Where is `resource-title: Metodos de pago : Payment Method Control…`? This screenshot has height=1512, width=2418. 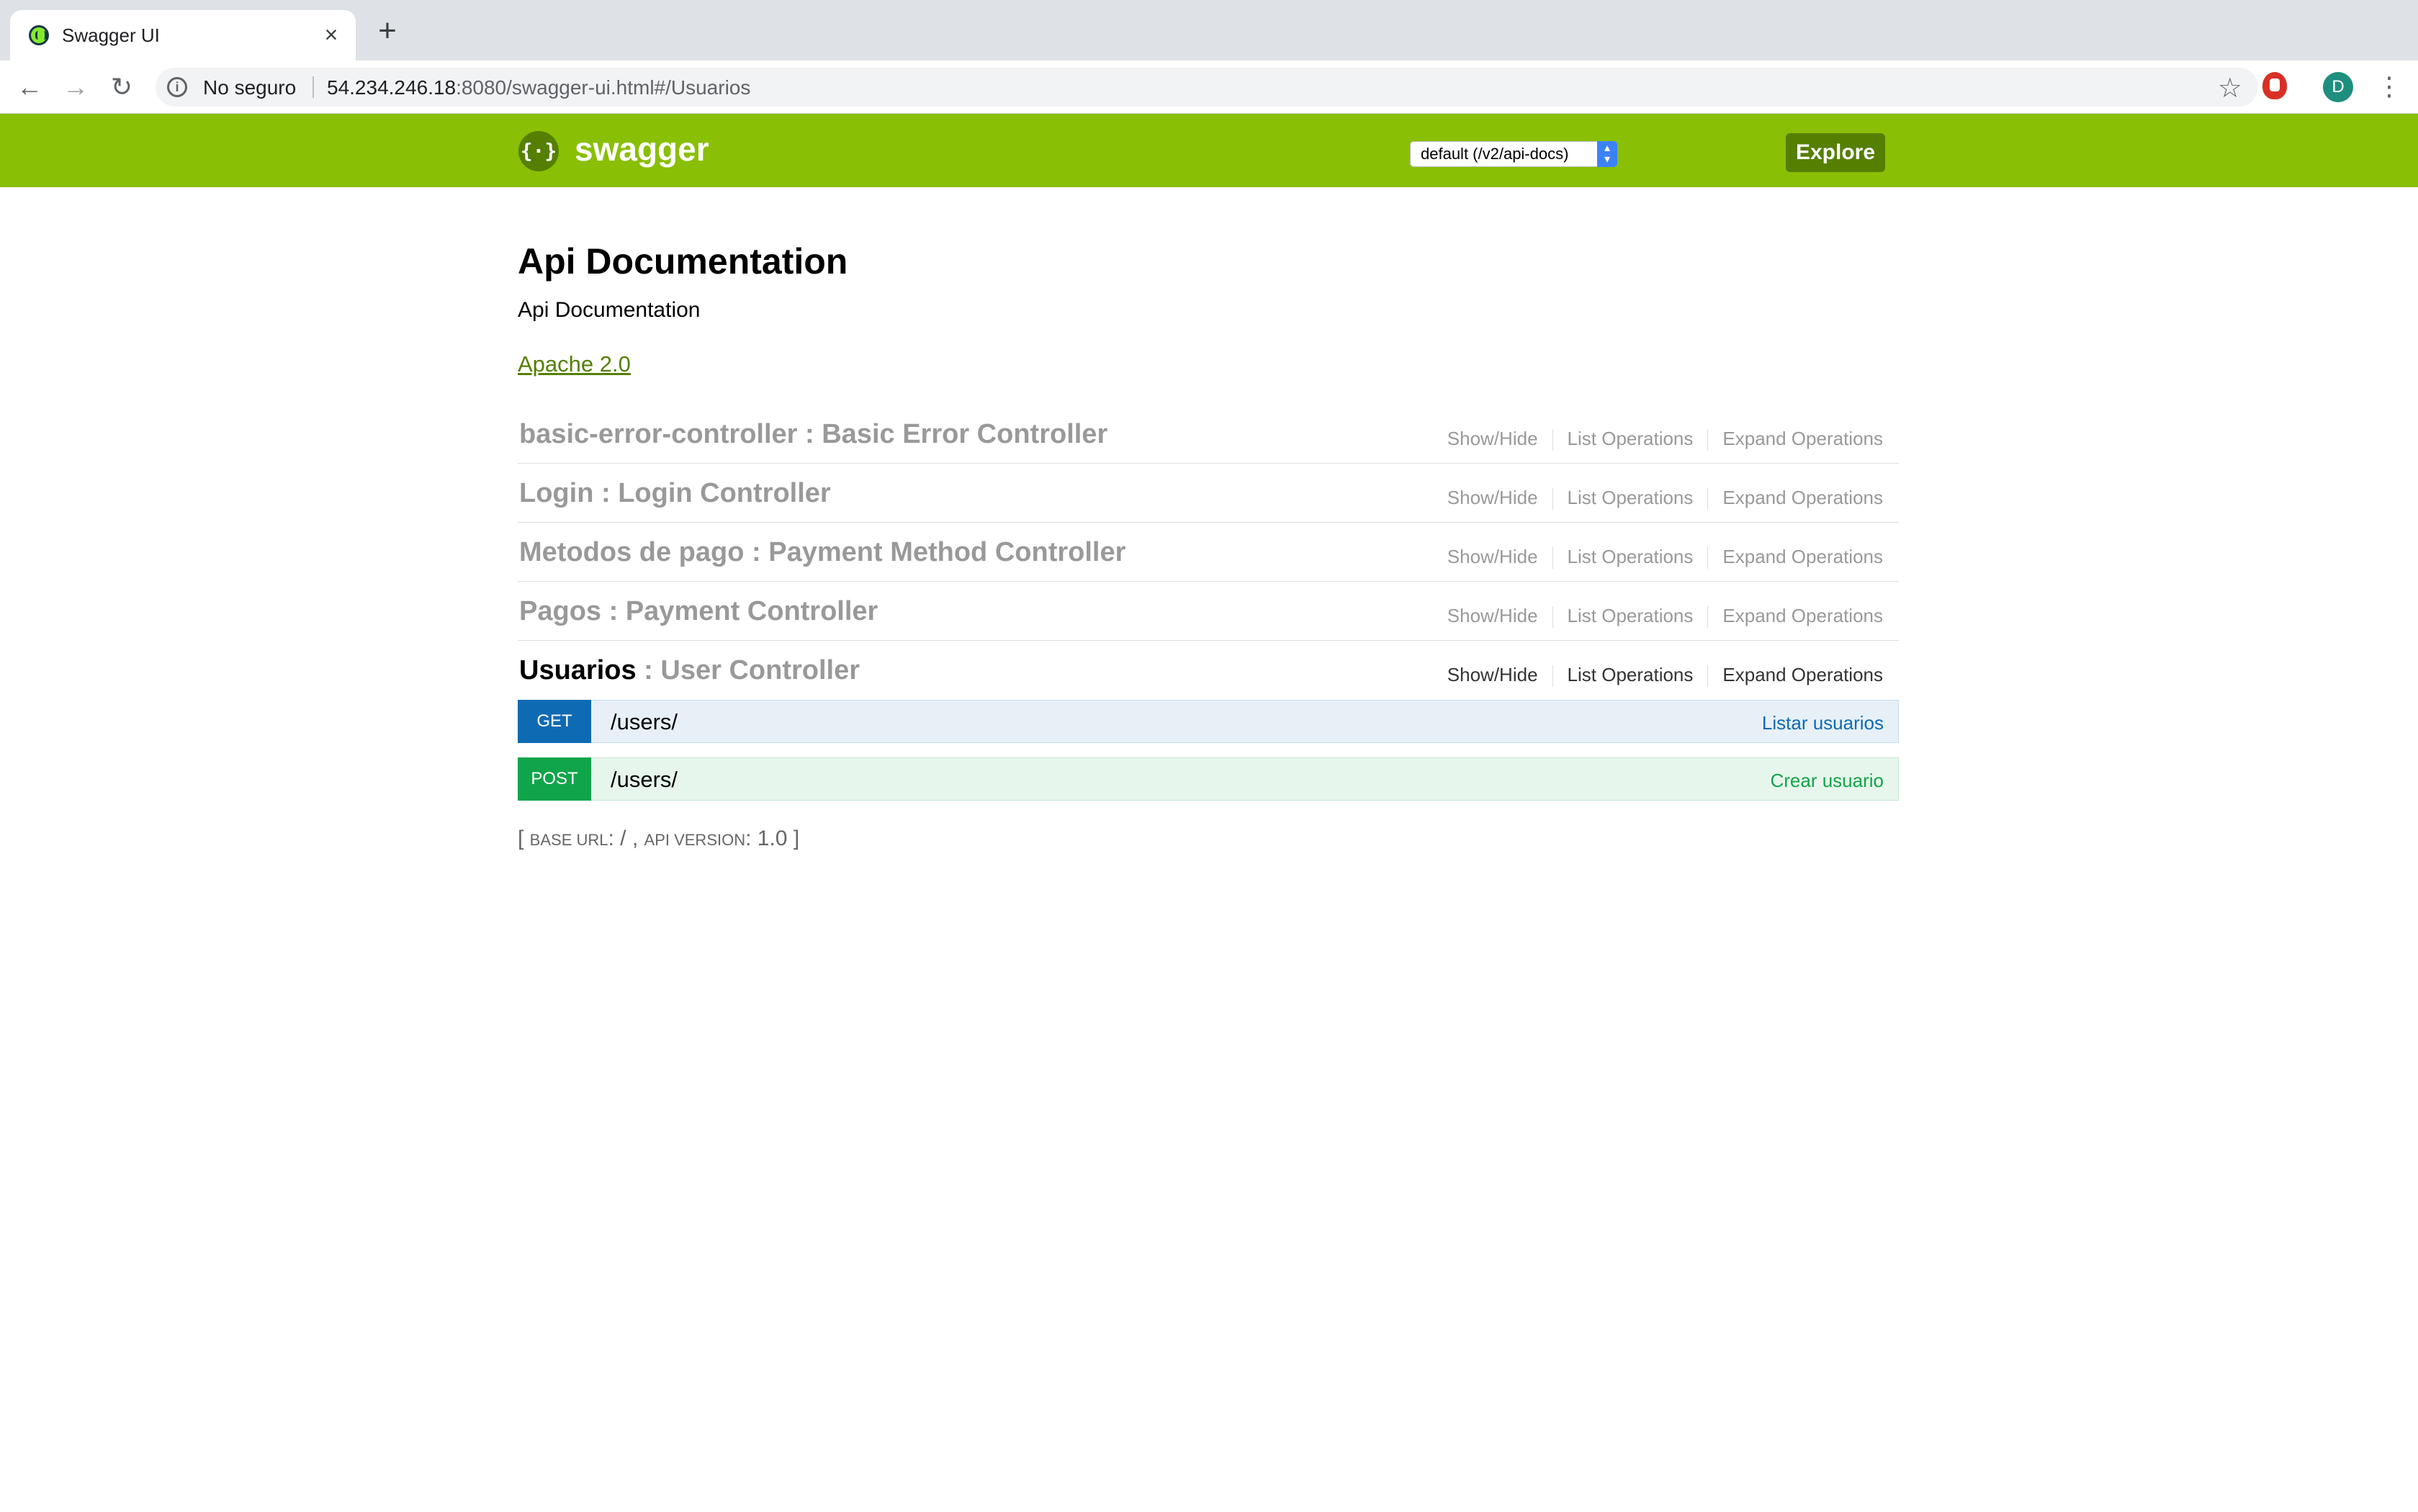
resource-title: Metodos de pago : Payment Method Control… is located at coordinates (822, 552).